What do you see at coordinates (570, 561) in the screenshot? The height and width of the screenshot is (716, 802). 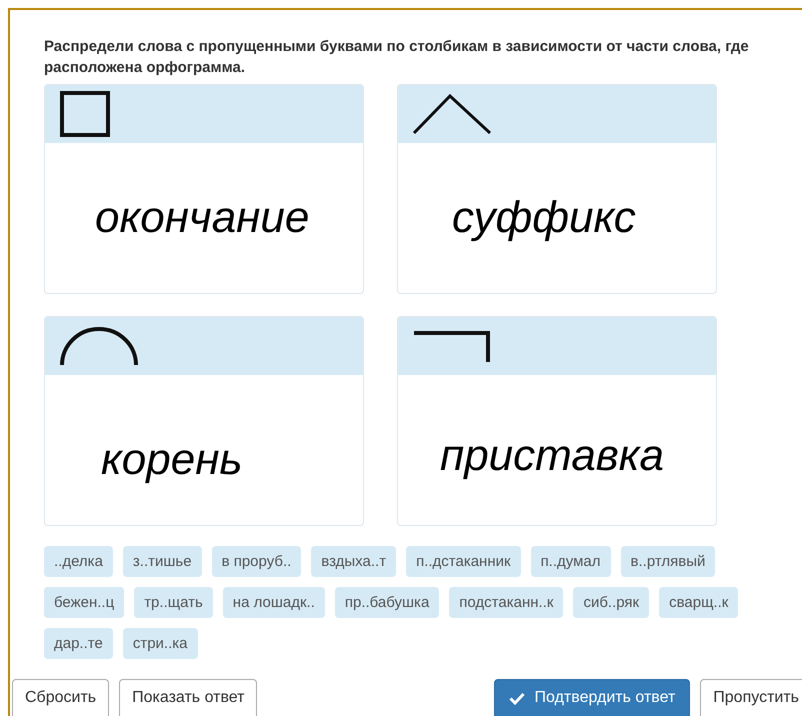 I see `word-chip: п..думал` at bounding box center [570, 561].